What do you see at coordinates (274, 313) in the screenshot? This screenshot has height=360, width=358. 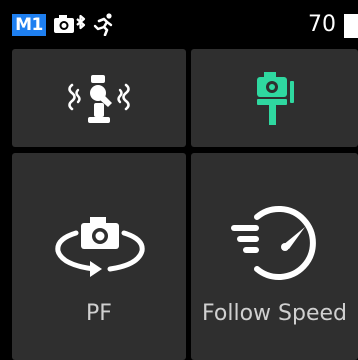 I see `tile-label-follow-speed: Follow Speed` at bounding box center [274, 313].